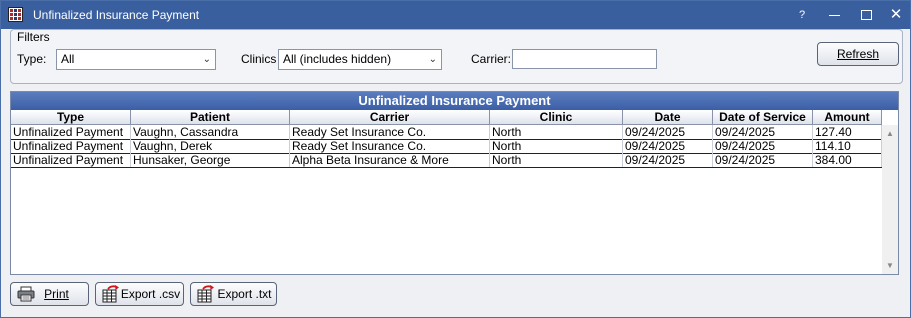 The width and height of the screenshot is (911, 318). Describe the element at coordinates (890, 199) in the screenshot. I see `vertical-scrollbar: ▲ ▼` at that location.